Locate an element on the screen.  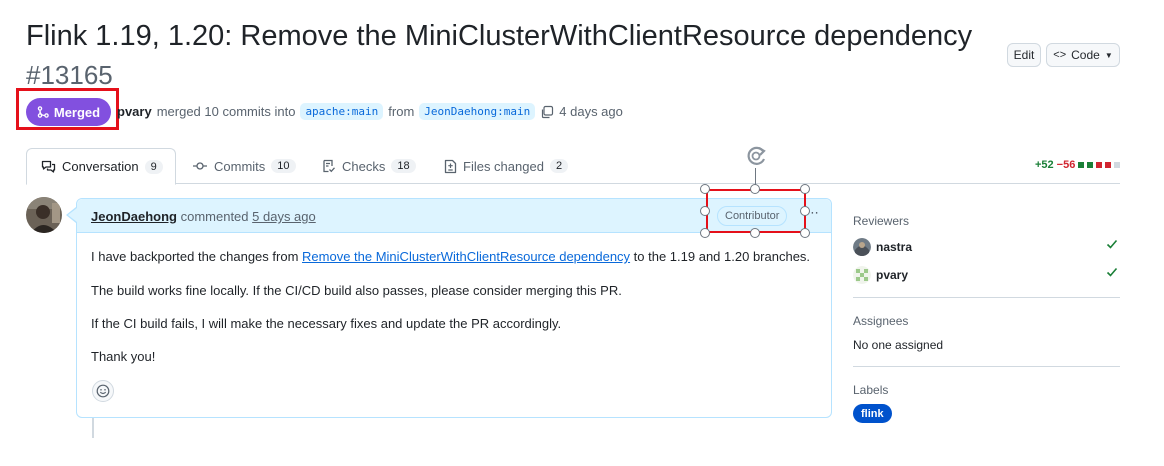
resize-handle-n is located at coordinates (755, 189).